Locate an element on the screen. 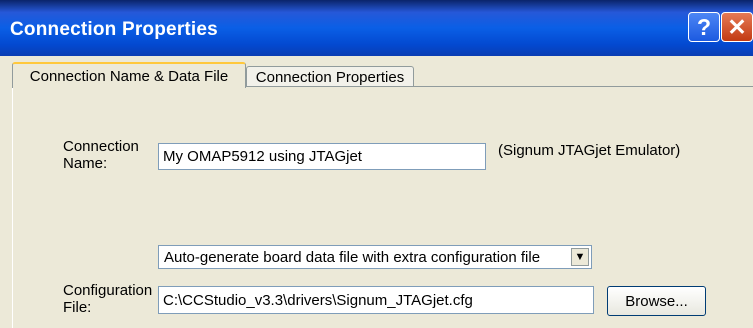 This screenshot has width=753, height=328. connection-name-field: My OMAP5912 using JTAGjet is located at coordinates (322, 156).